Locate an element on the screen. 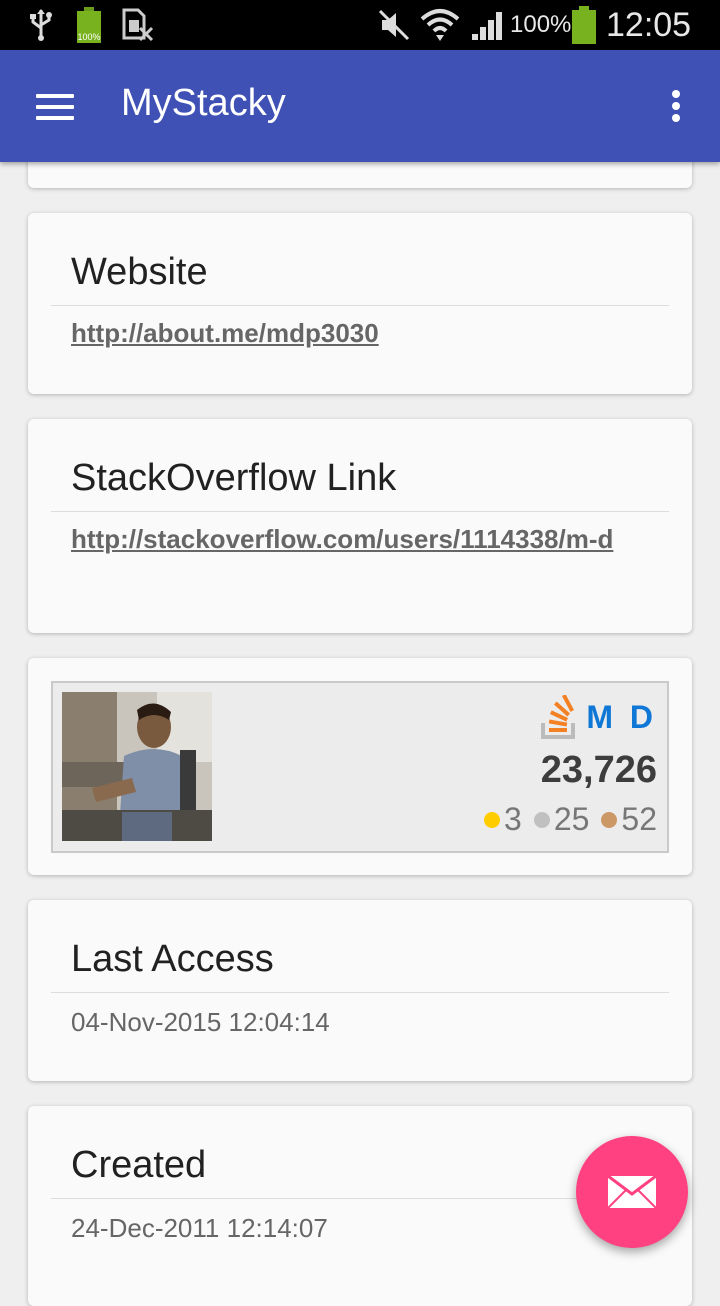  website-card: Website http://about.me/mdp3030 is located at coordinates (360, 303).